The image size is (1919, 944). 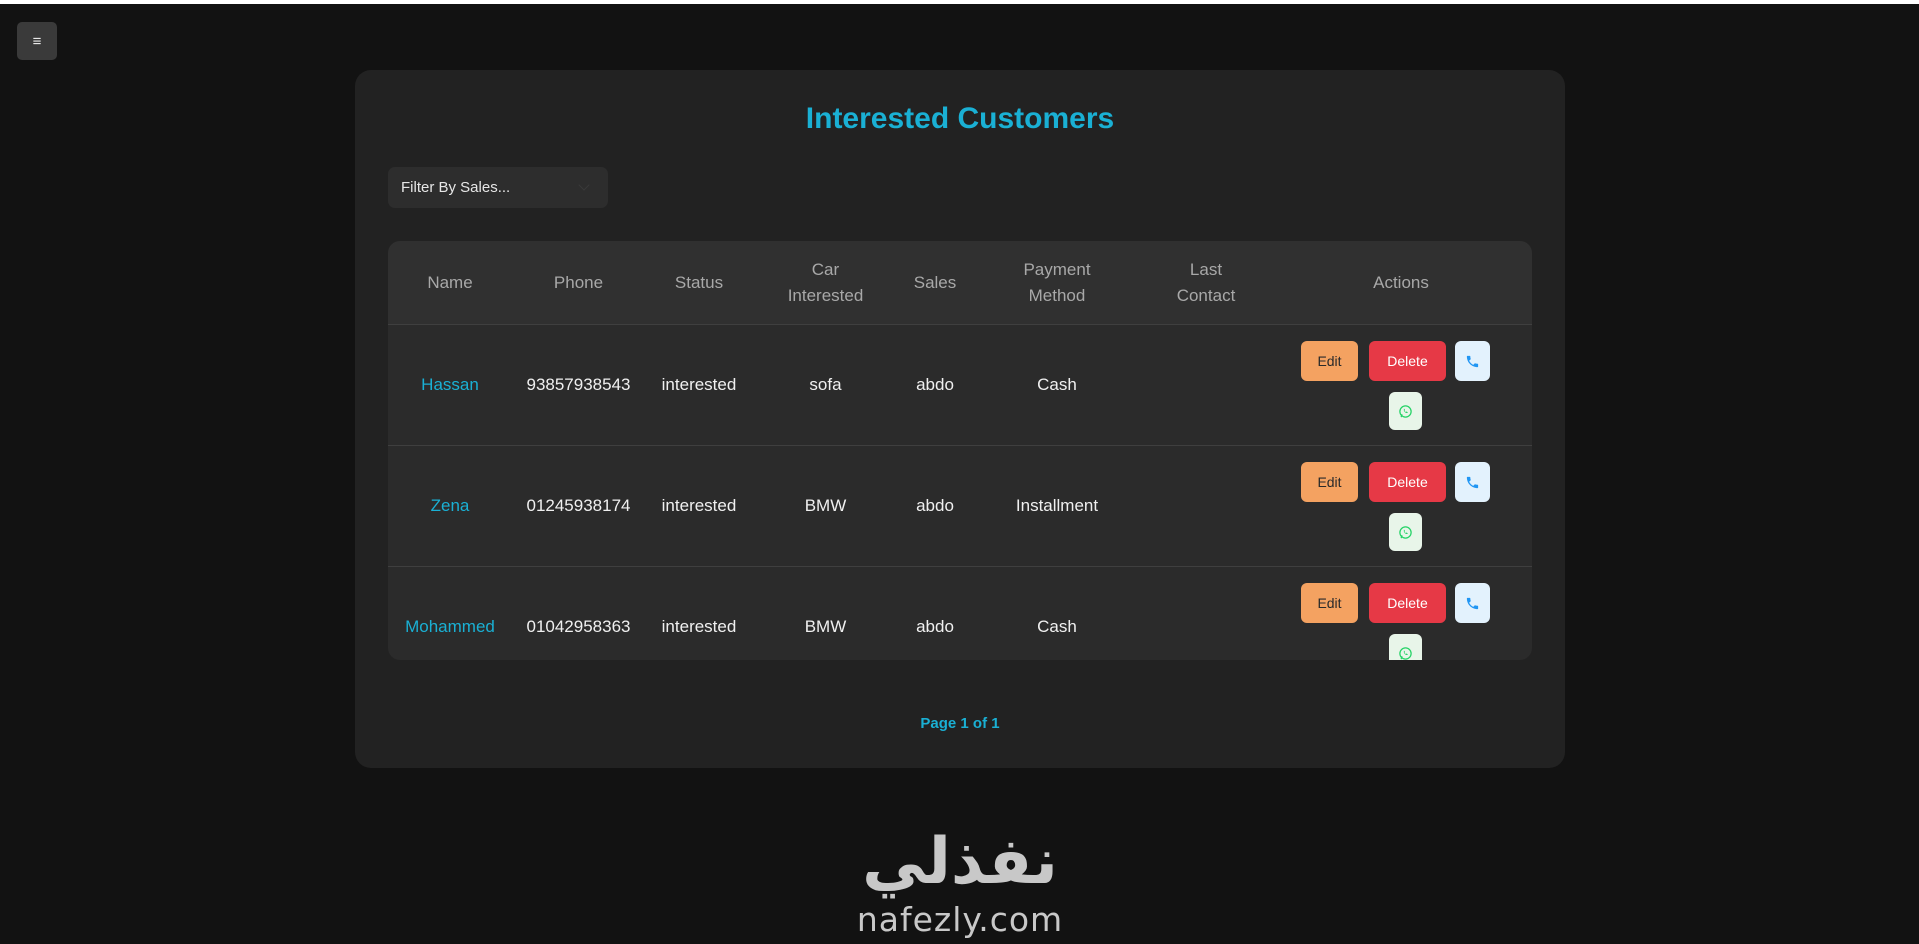 I want to click on customer-name-link: Hassan, so click(x=450, y=385).